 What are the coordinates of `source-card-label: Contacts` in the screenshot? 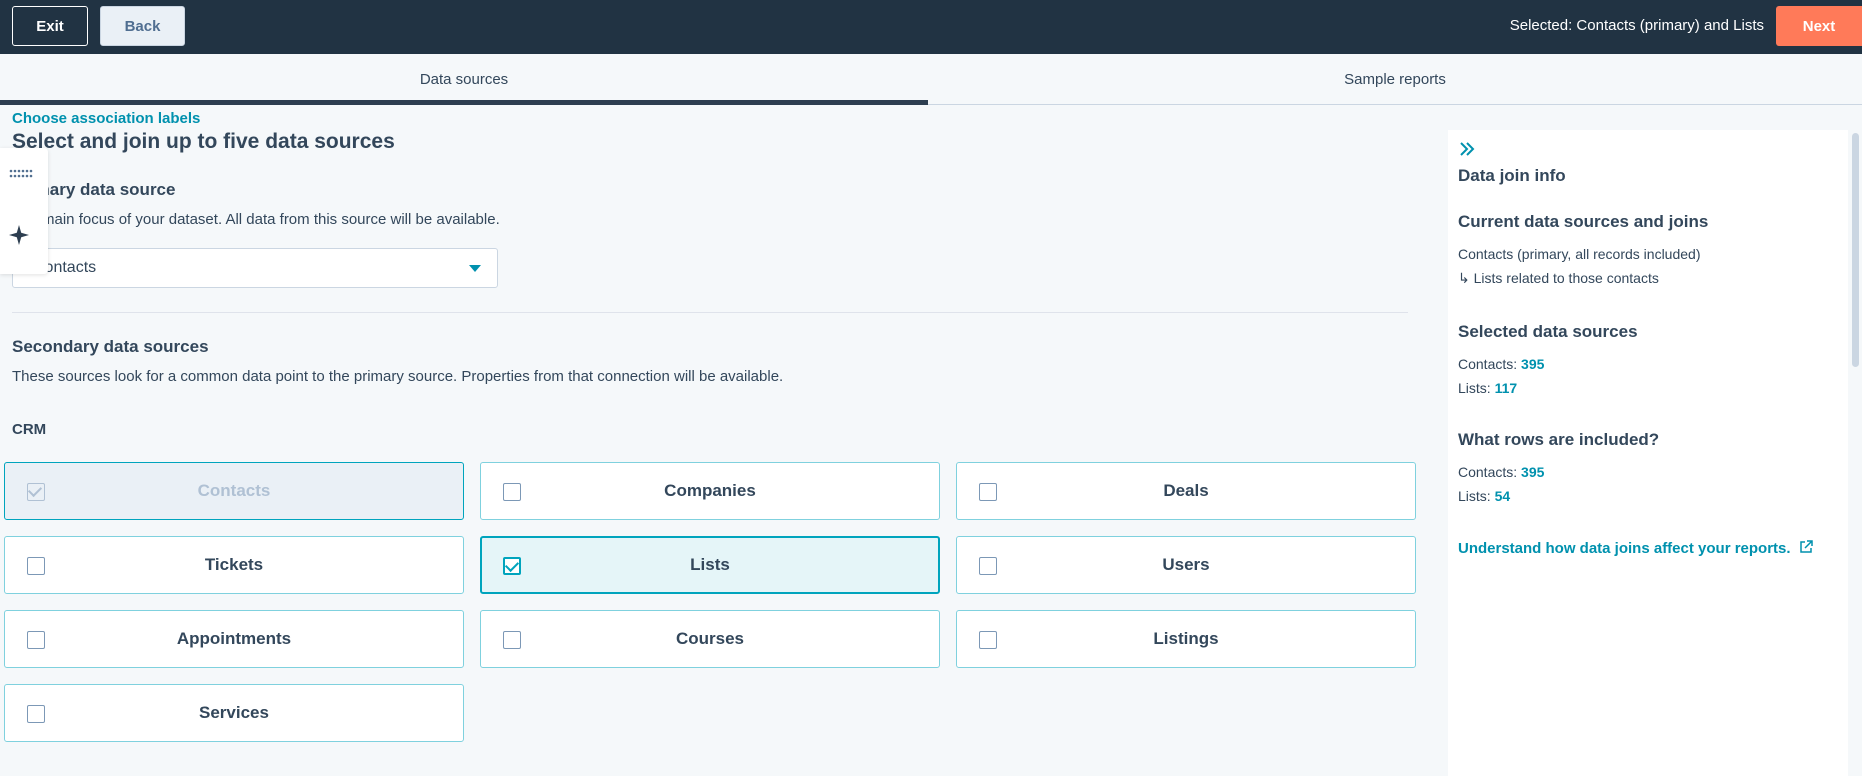 It's located at (234, 490).